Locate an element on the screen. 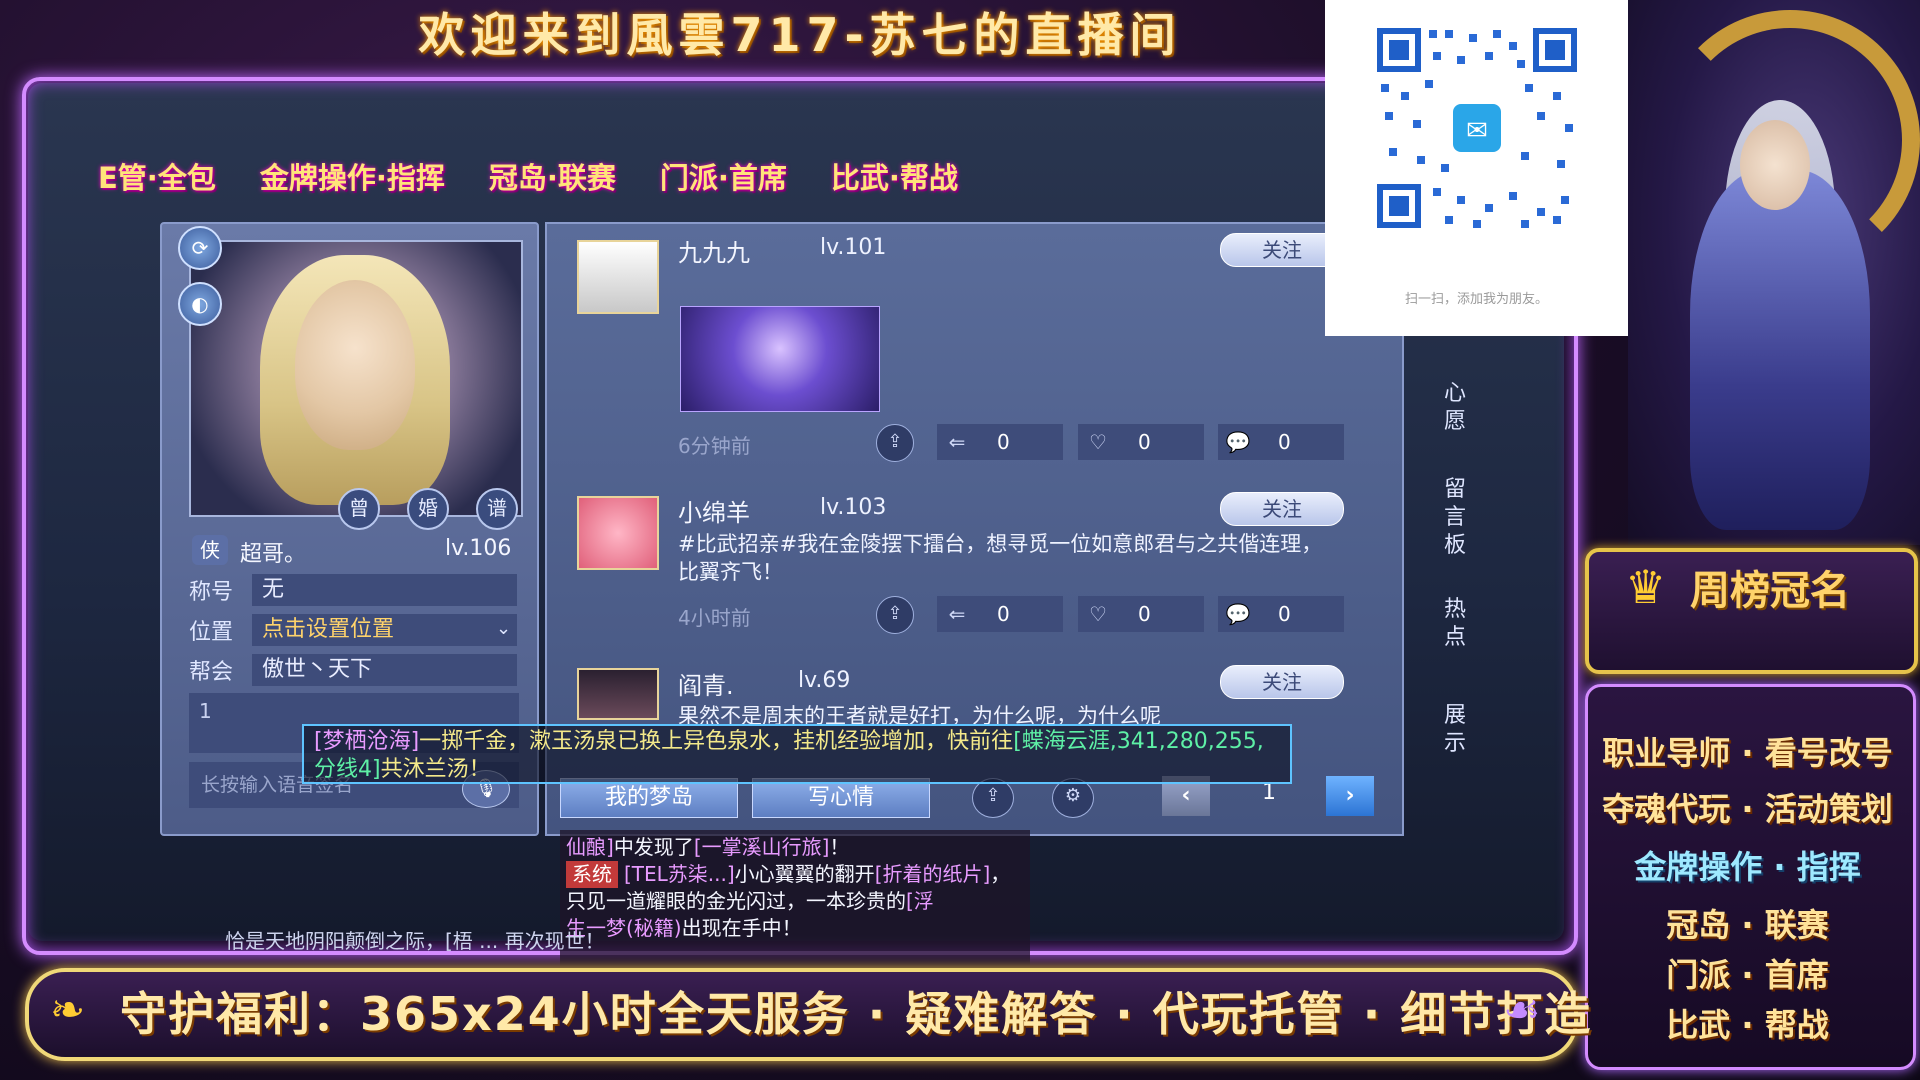 Image resolution: width=1920 pixels, height=1080 pixels. chevron-down-icon: ⌄ is located at coordinates (503, 628).